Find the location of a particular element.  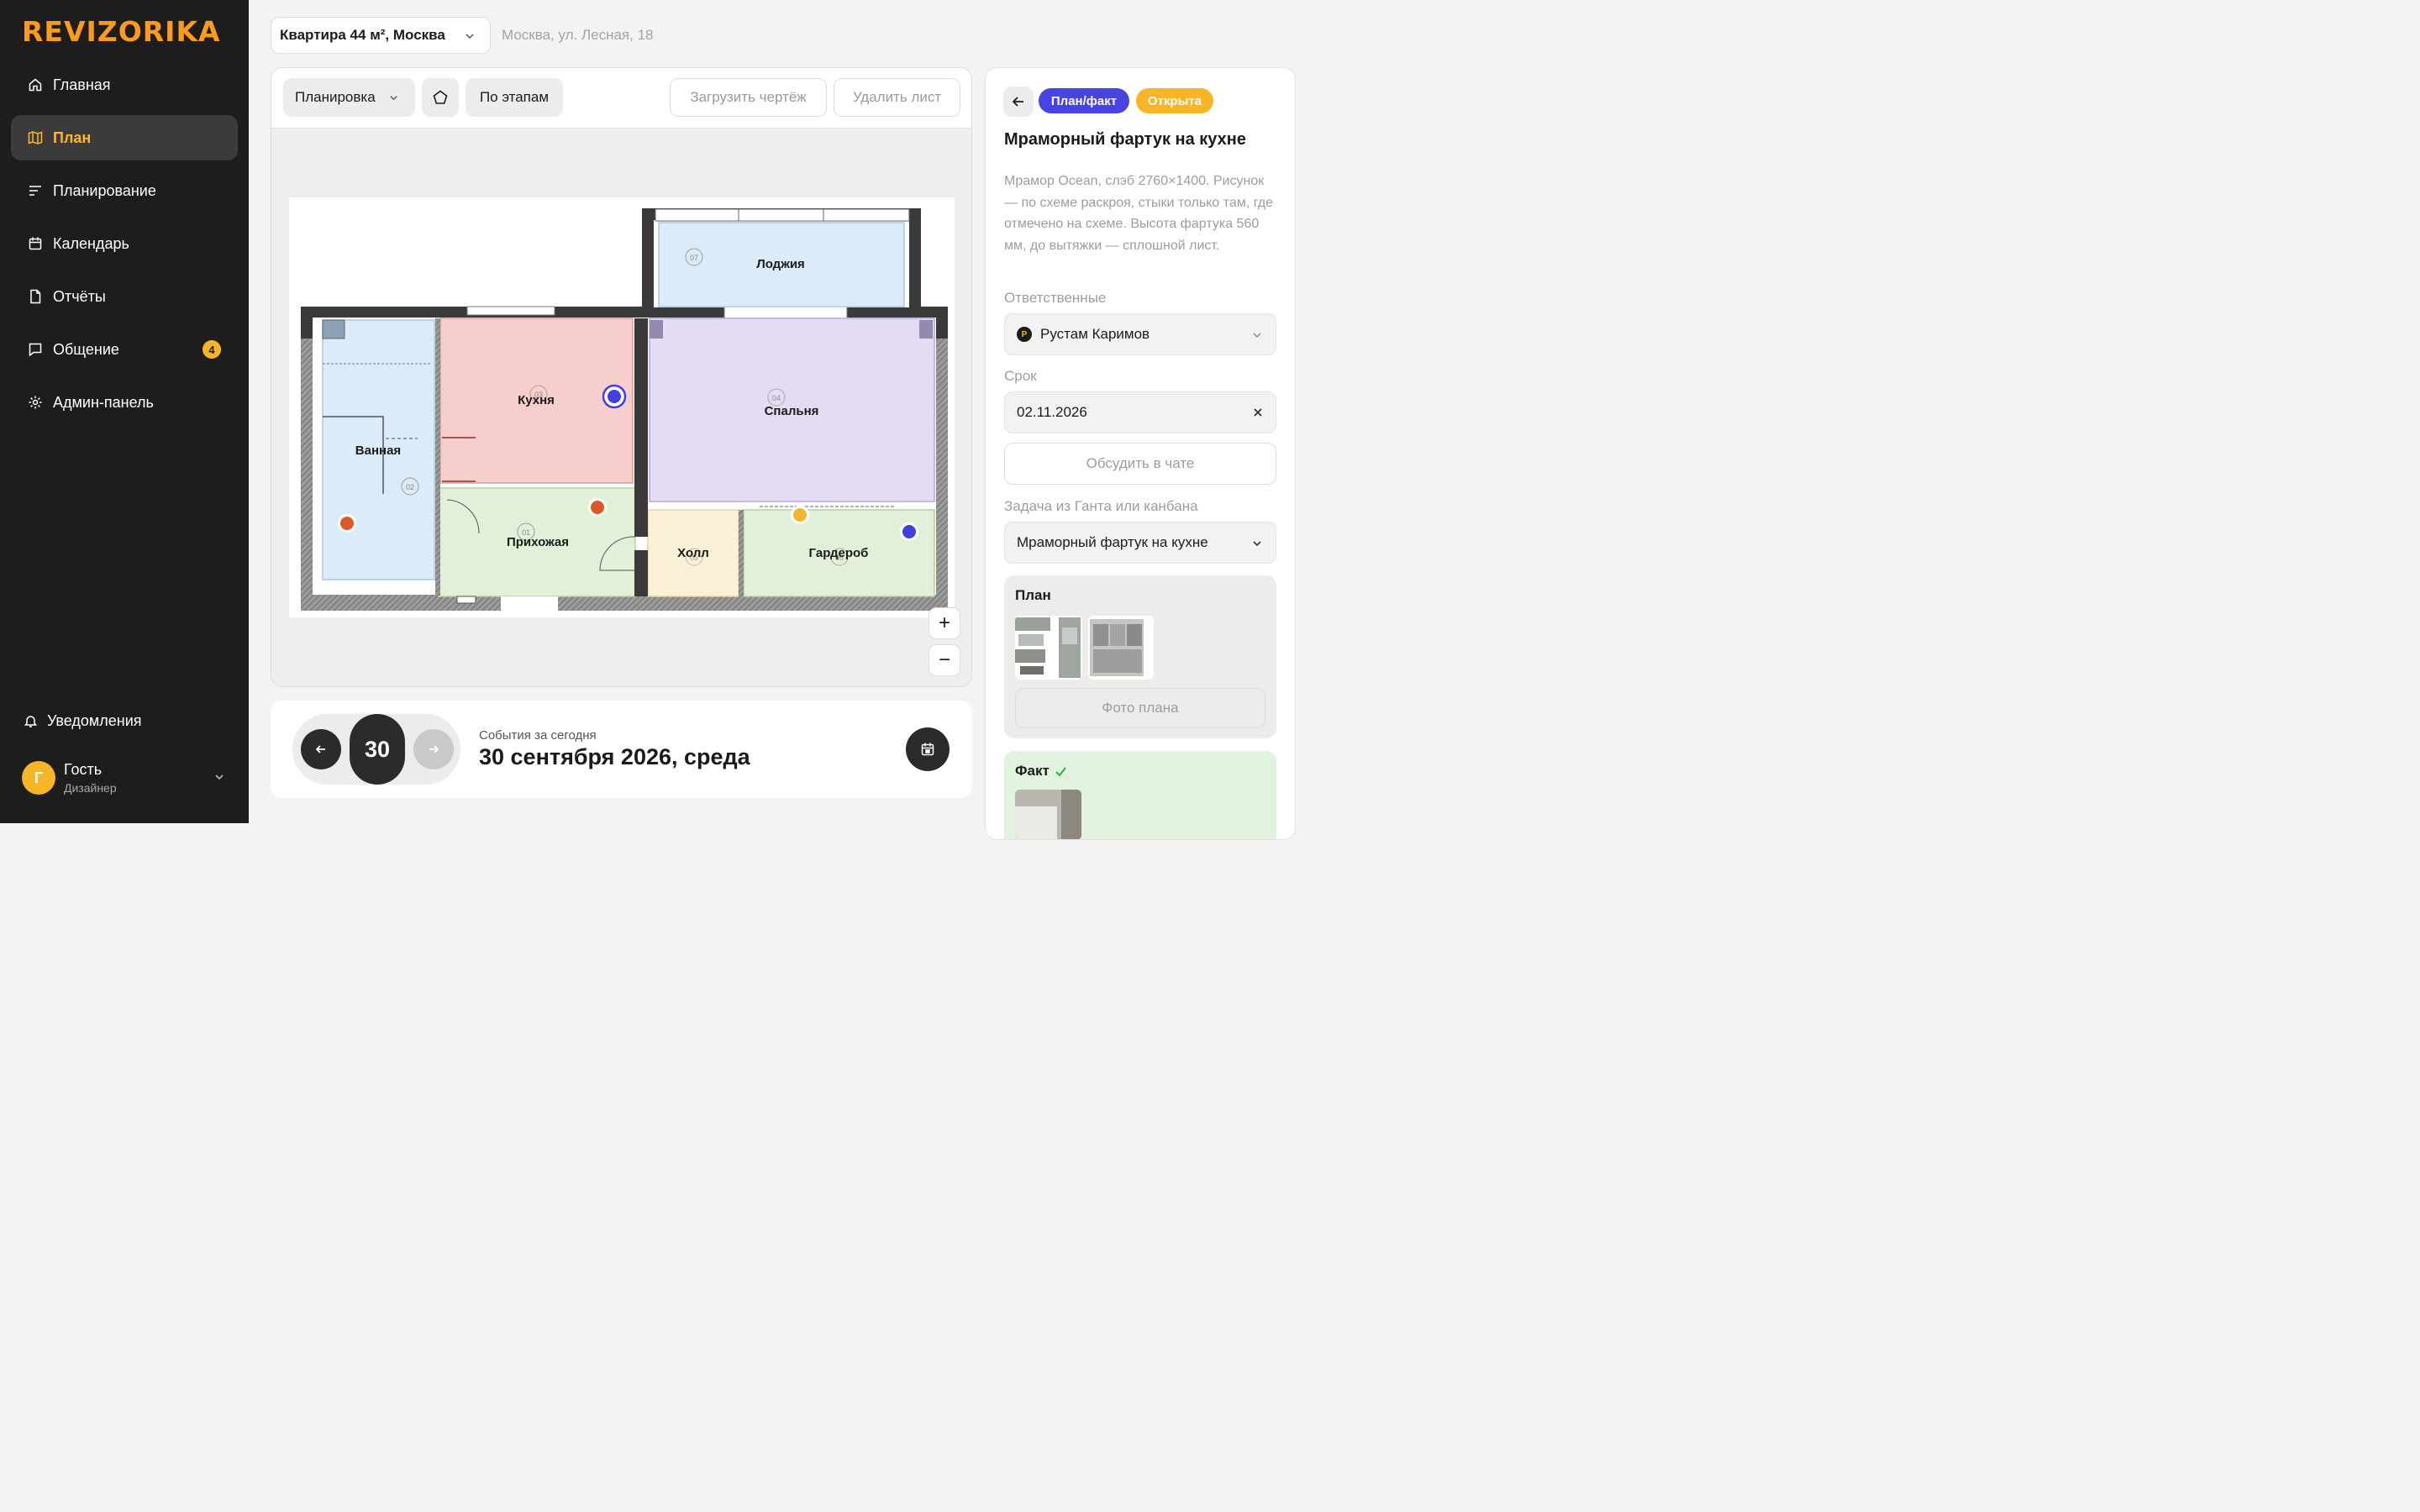

stages-button: По этапам is located at coordinates (514, 97).